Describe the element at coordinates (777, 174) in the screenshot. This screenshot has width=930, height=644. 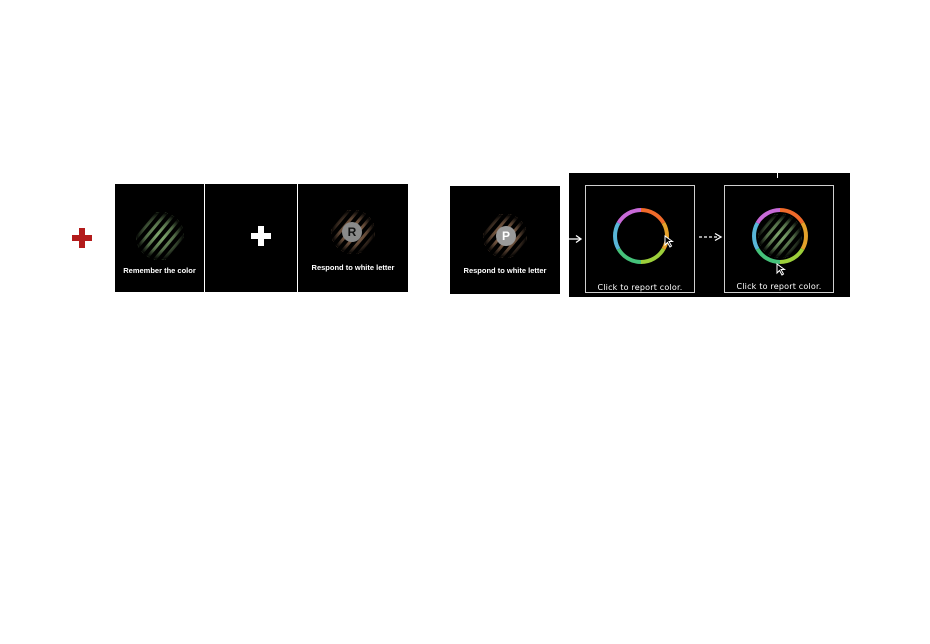
I see `divider-tick` at that location.